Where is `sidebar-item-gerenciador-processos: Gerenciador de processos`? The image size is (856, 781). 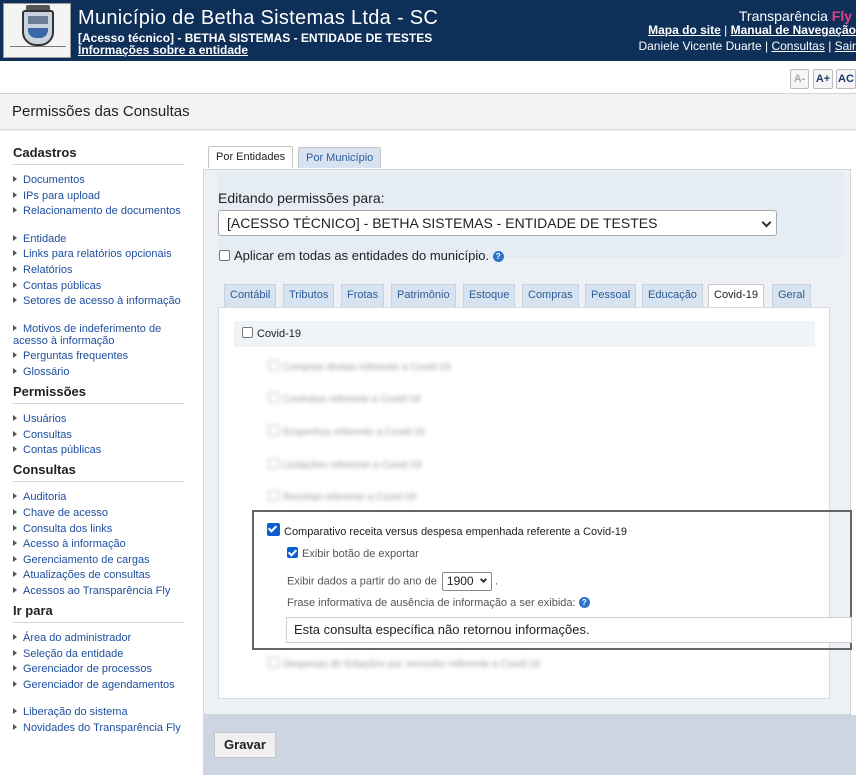
sidebar-item-gerenciador-processos: Gerenciador de processos is located at coordinates (100, 669).